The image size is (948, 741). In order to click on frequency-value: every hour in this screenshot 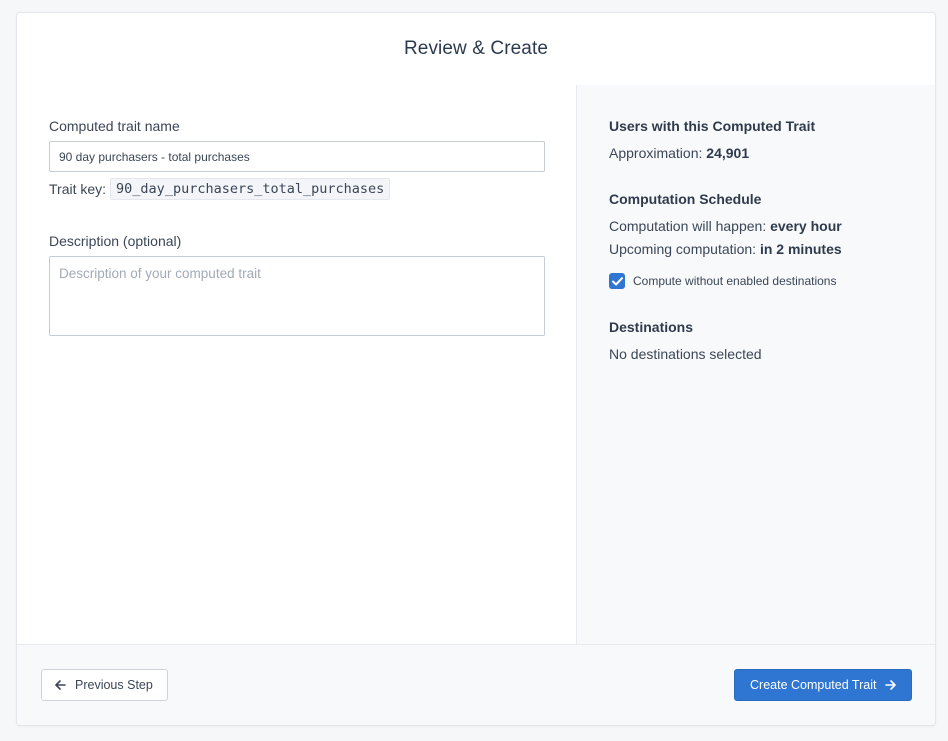, I will do `click(806, 226)`.